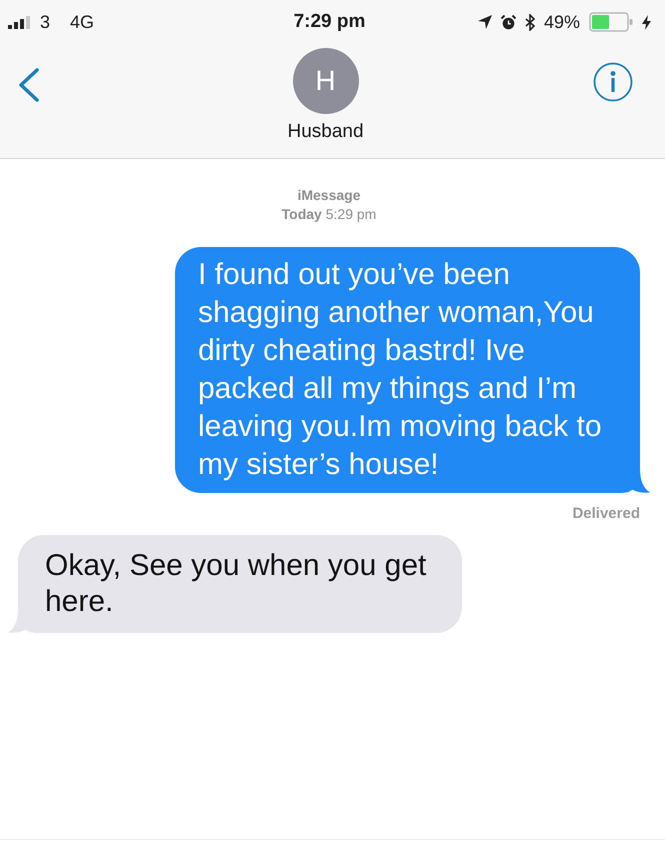  I want to click on delivery-status: Delivered, so click(606, 514).